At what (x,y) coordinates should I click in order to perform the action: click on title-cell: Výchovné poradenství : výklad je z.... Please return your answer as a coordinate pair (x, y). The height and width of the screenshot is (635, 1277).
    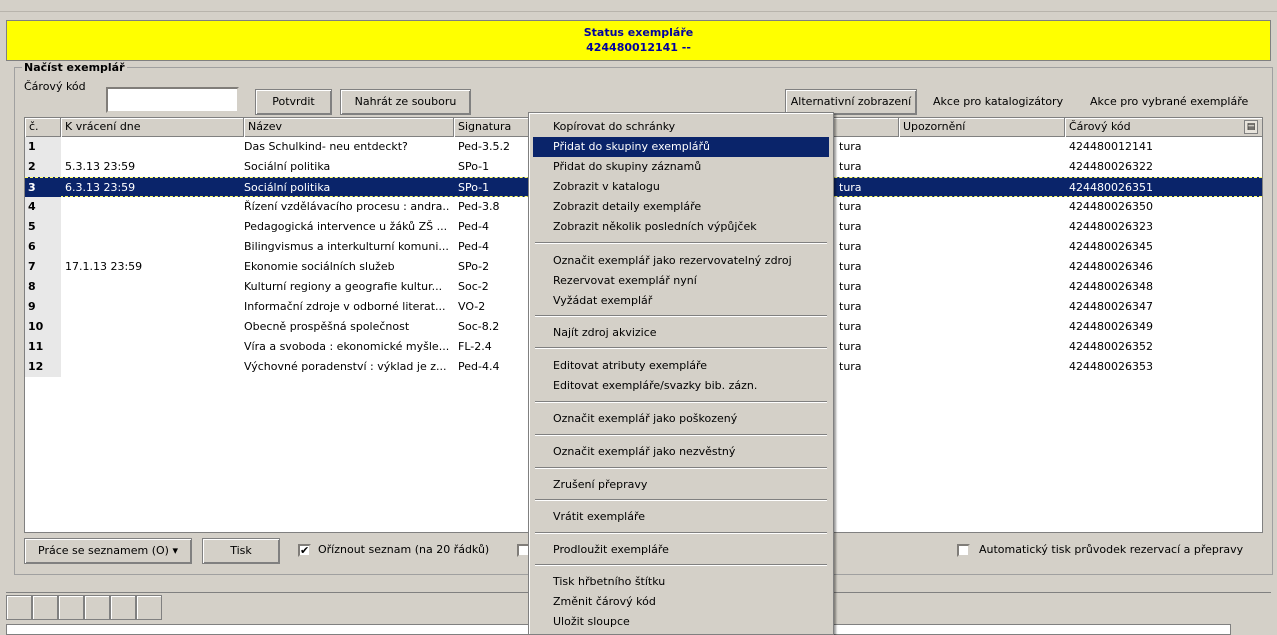
    Looking at the image, I should click on (345, 366).